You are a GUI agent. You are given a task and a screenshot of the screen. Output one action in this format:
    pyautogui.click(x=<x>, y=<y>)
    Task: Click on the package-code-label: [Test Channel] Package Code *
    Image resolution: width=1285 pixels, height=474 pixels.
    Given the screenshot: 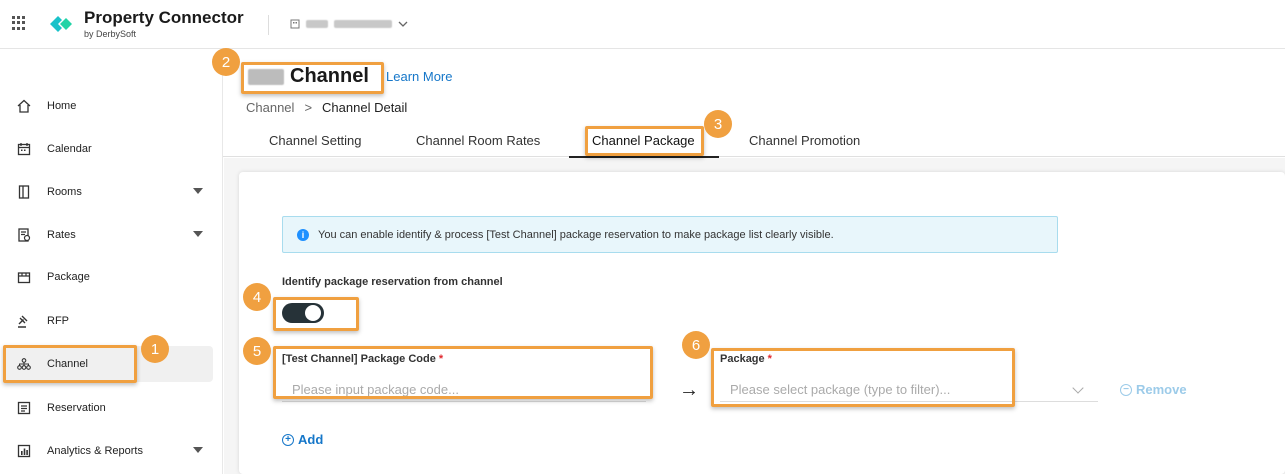 What is the action you would take?
    pyautogui.click(x=362, y=359)
    